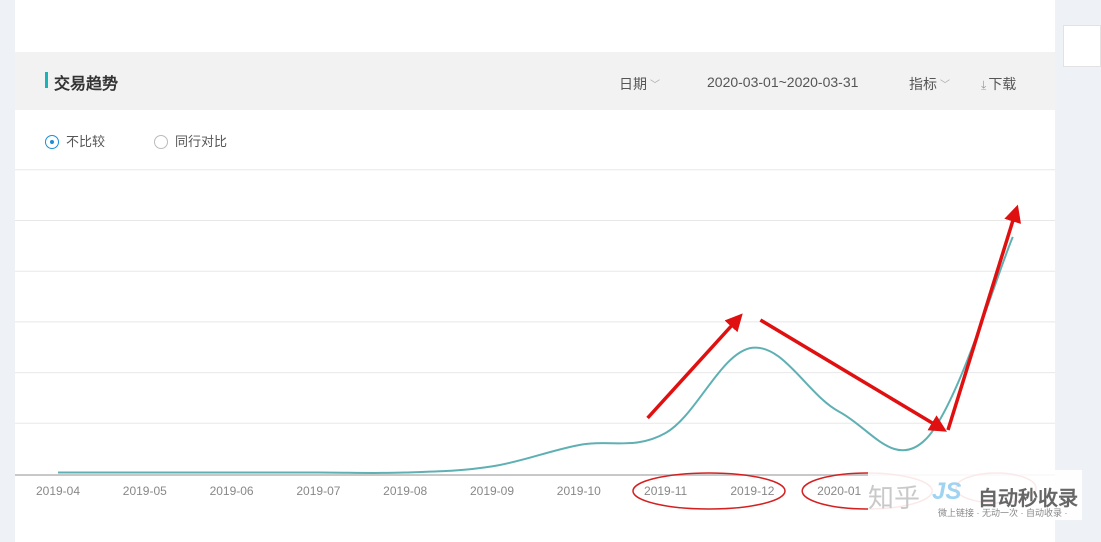 This screenshot has width=1101, height=542. What do you see at coordinates (492, 491) in the screenshot?
I see `x-tick-label: 2019-09` at bounding box center [492, 491].